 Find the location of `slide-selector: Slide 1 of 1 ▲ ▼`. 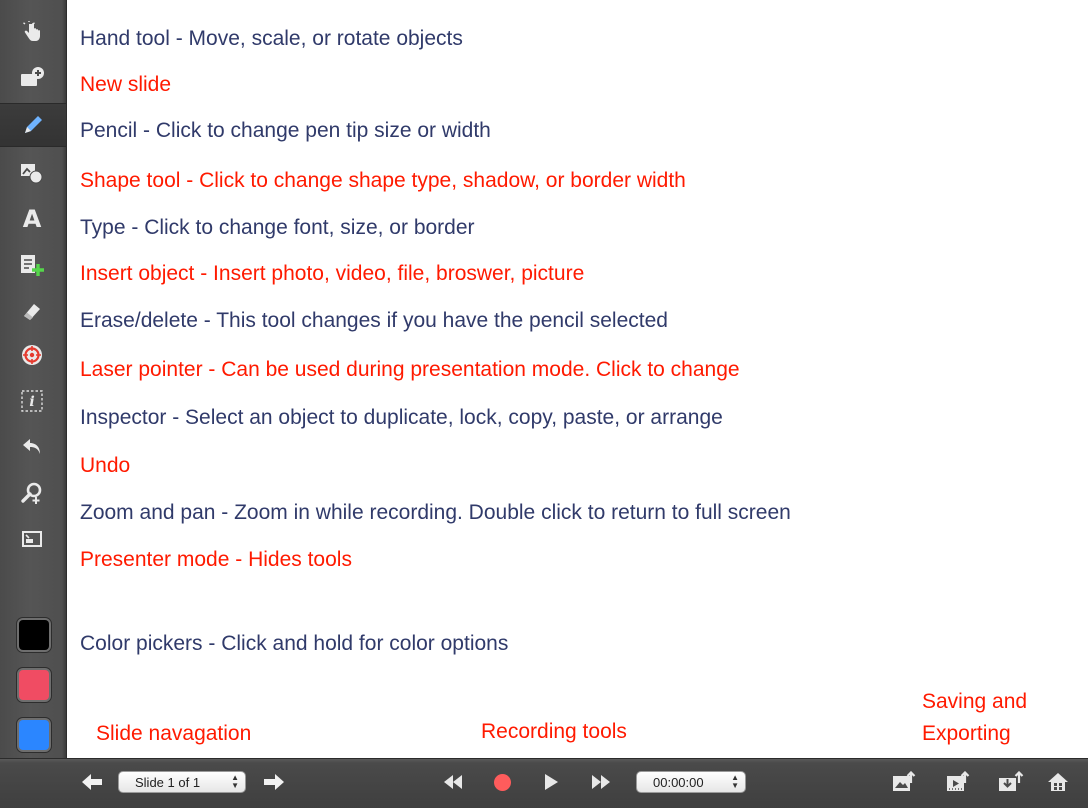

slide-selector: Slide 1 of 1 ▲ ▼ is located at coordinates (182, 782).